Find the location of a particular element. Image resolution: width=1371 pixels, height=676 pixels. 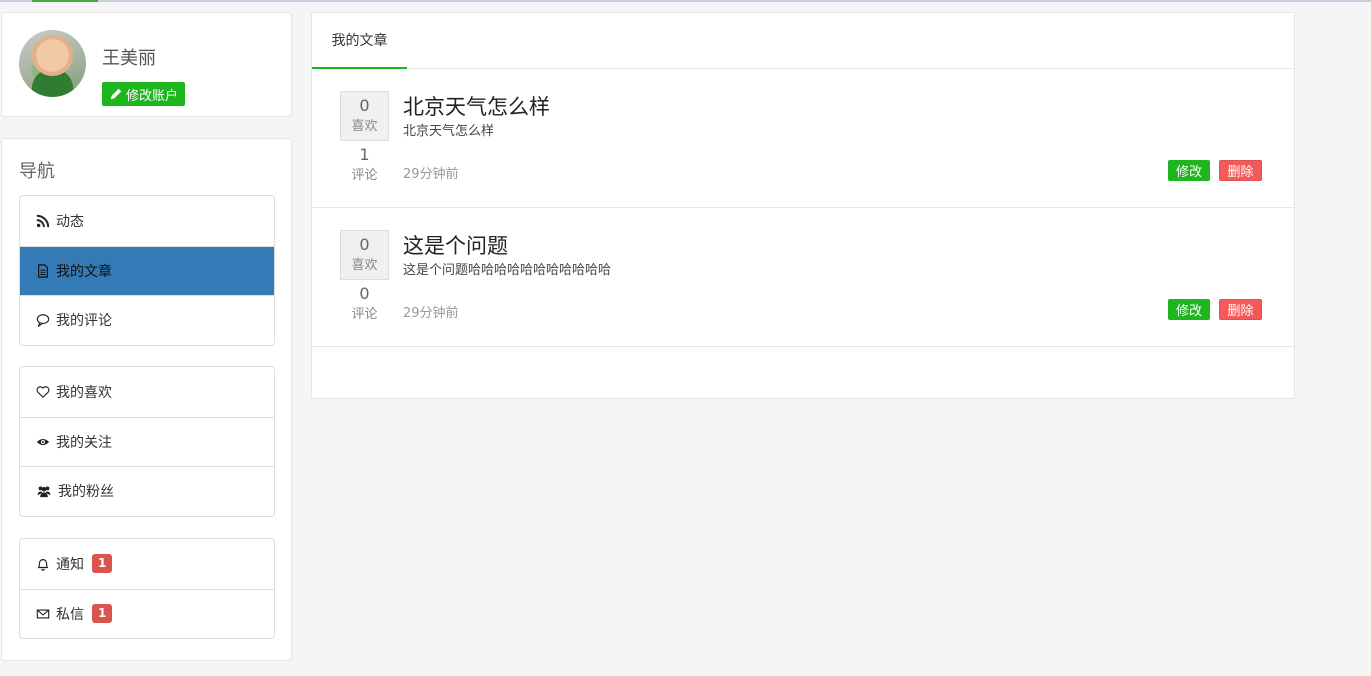

nav-title: 导航 is located at coordinates (37, 171).